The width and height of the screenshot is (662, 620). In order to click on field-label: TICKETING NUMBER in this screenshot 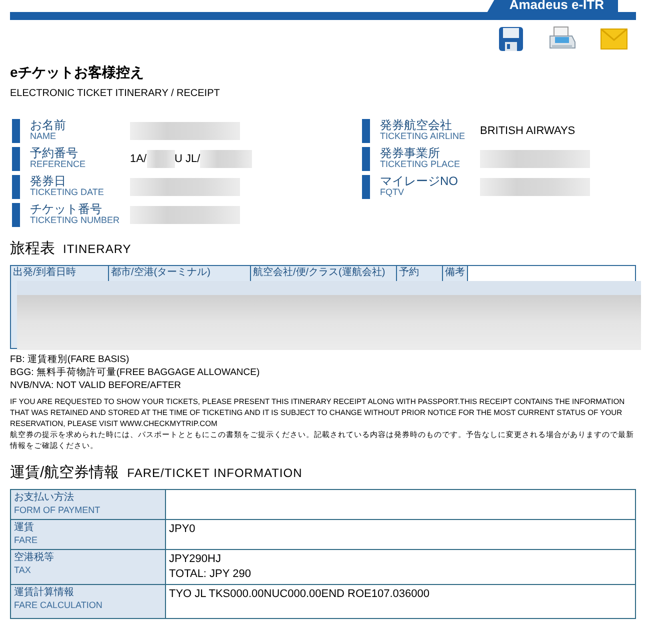, I will do `click(75, 220)`.